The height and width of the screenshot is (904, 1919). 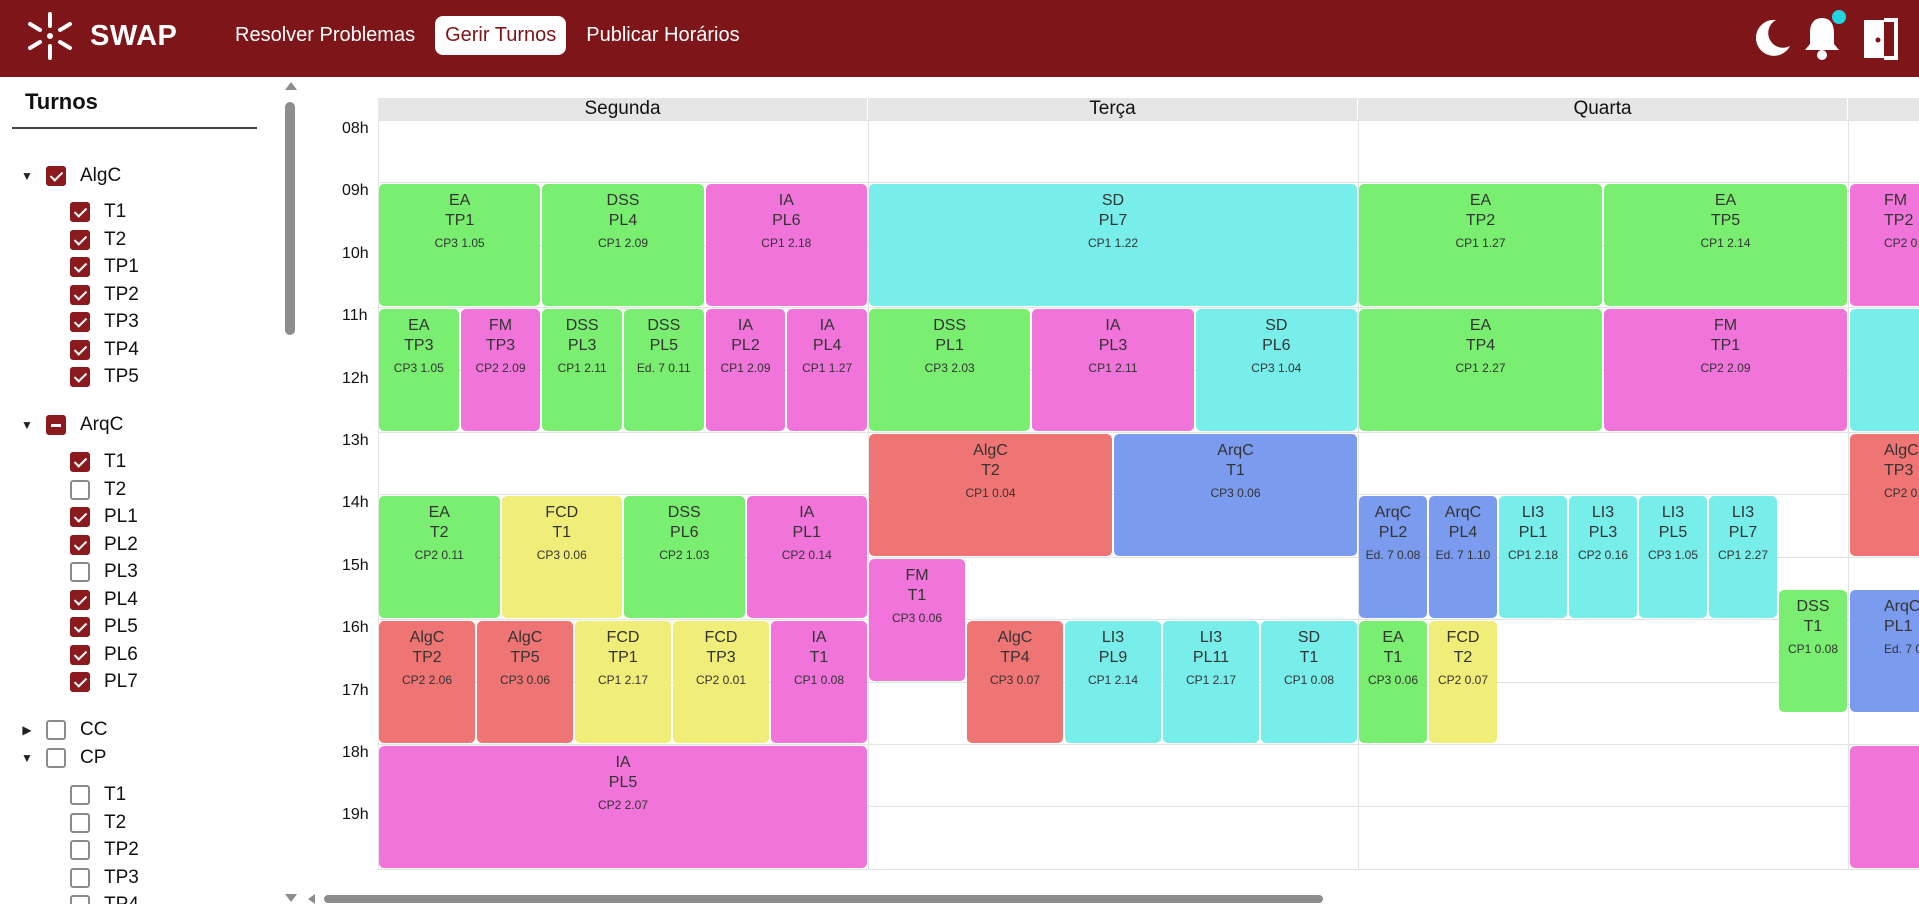 I want to click on shift-event: IA PL5 CP2 2.07, so click(x=623, y=807).